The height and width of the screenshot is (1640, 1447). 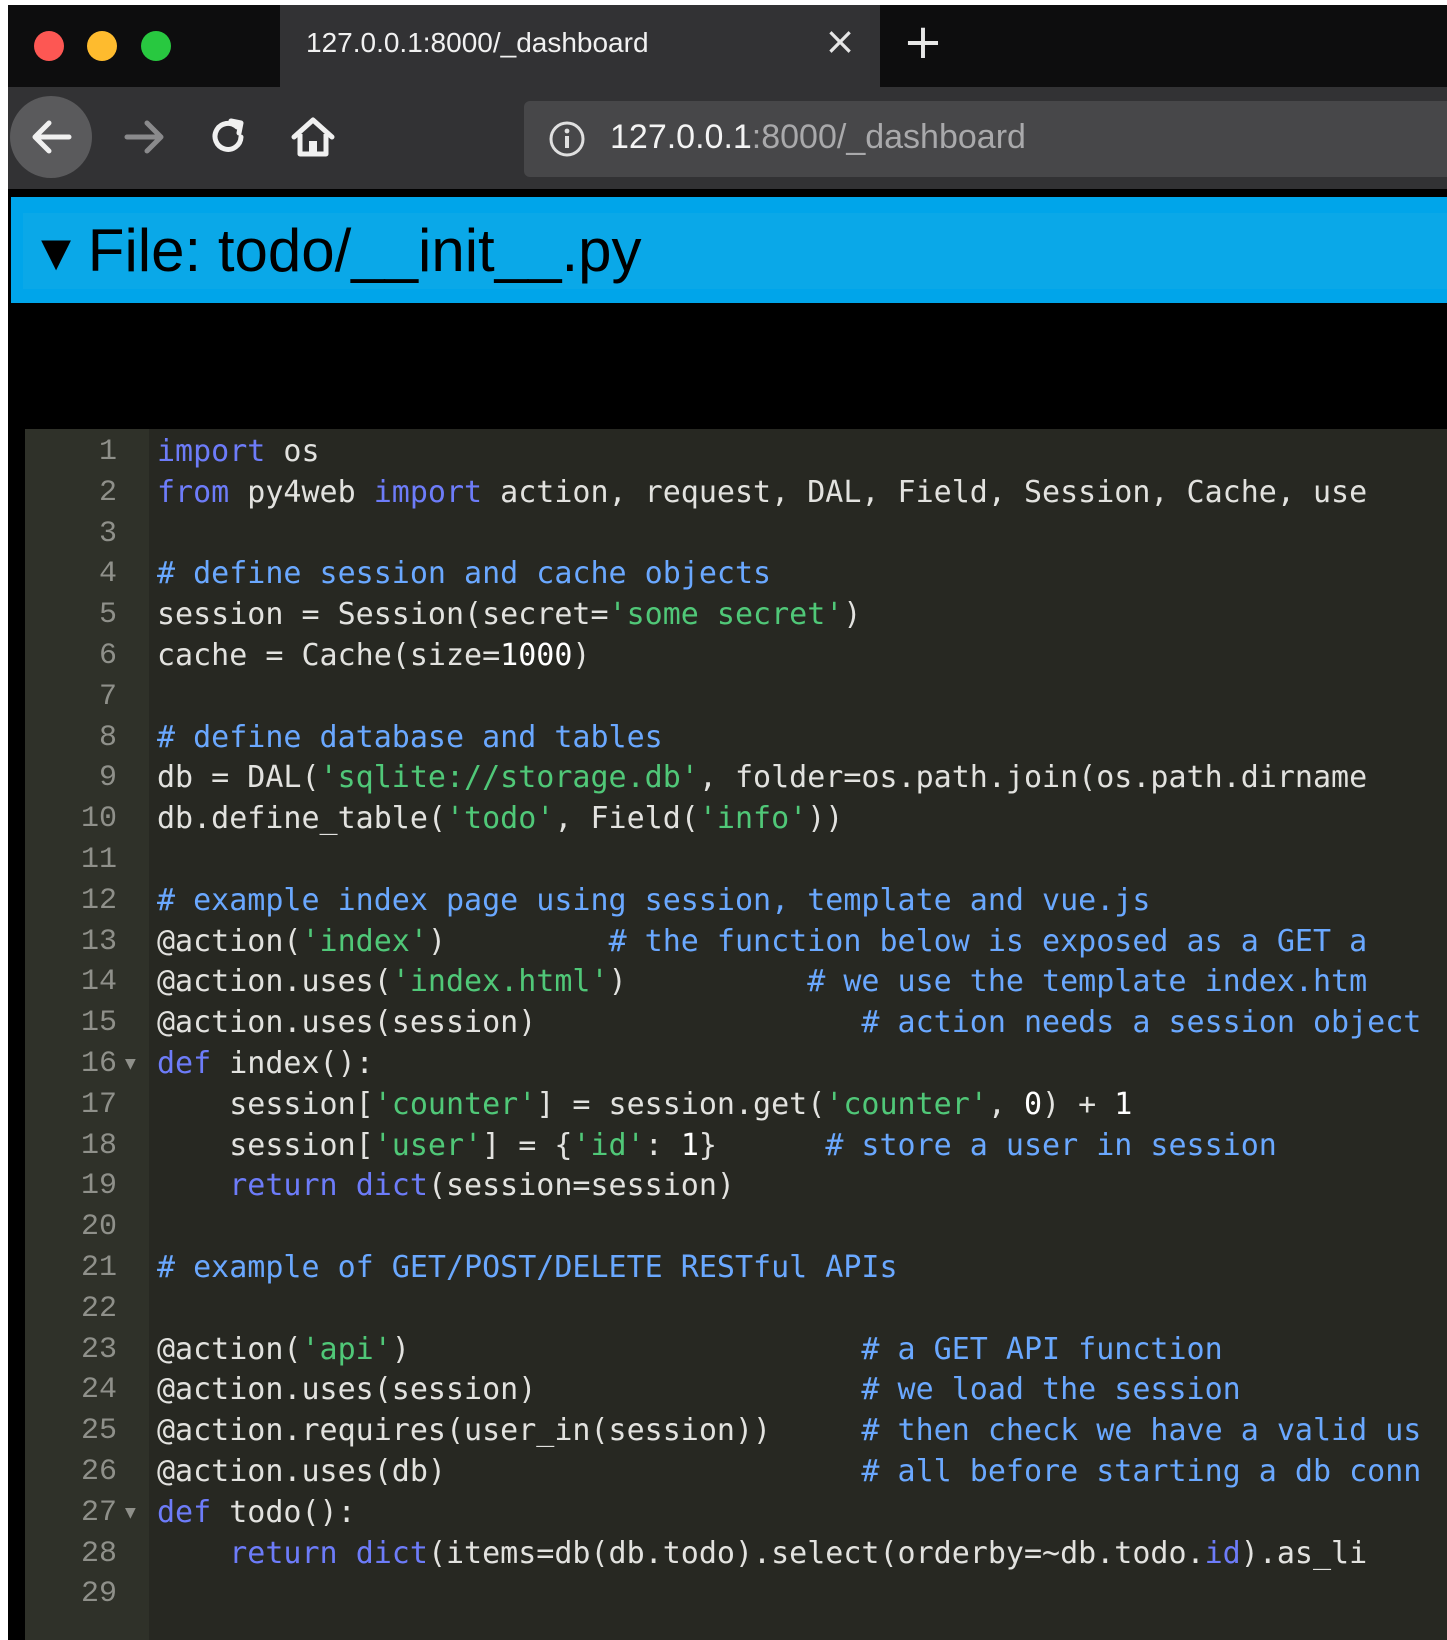 What do you see at coordinates (567, 139) in the screenshot?
I see `info-icon` at bounding box center [567, 139].